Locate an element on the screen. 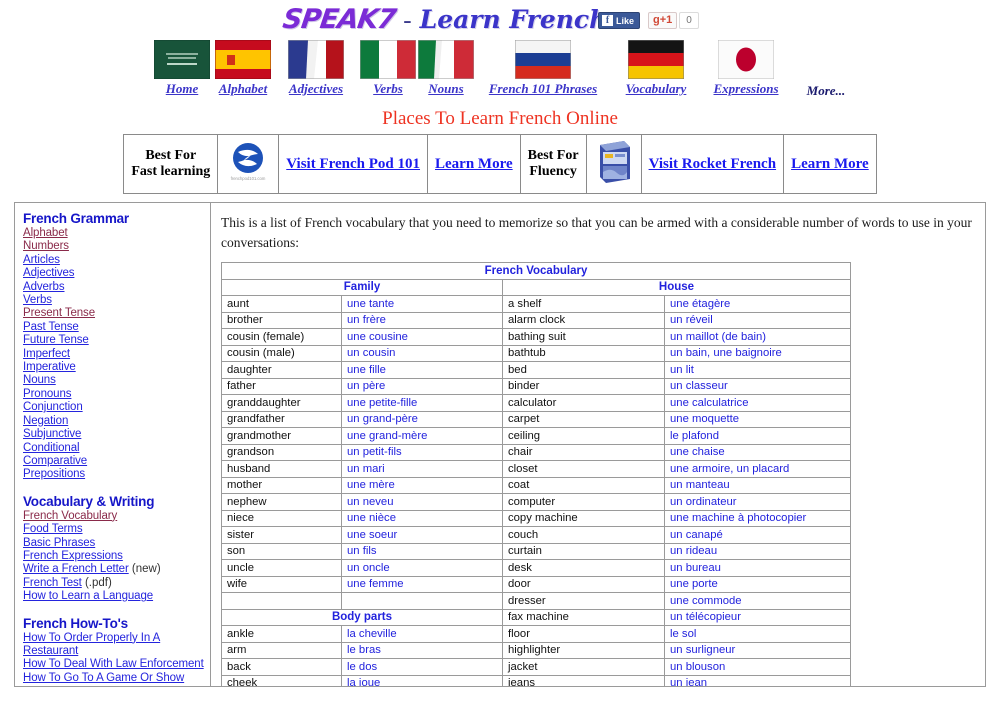  vocab-cell-french-left: un mari is located at coordinates (422, 469).